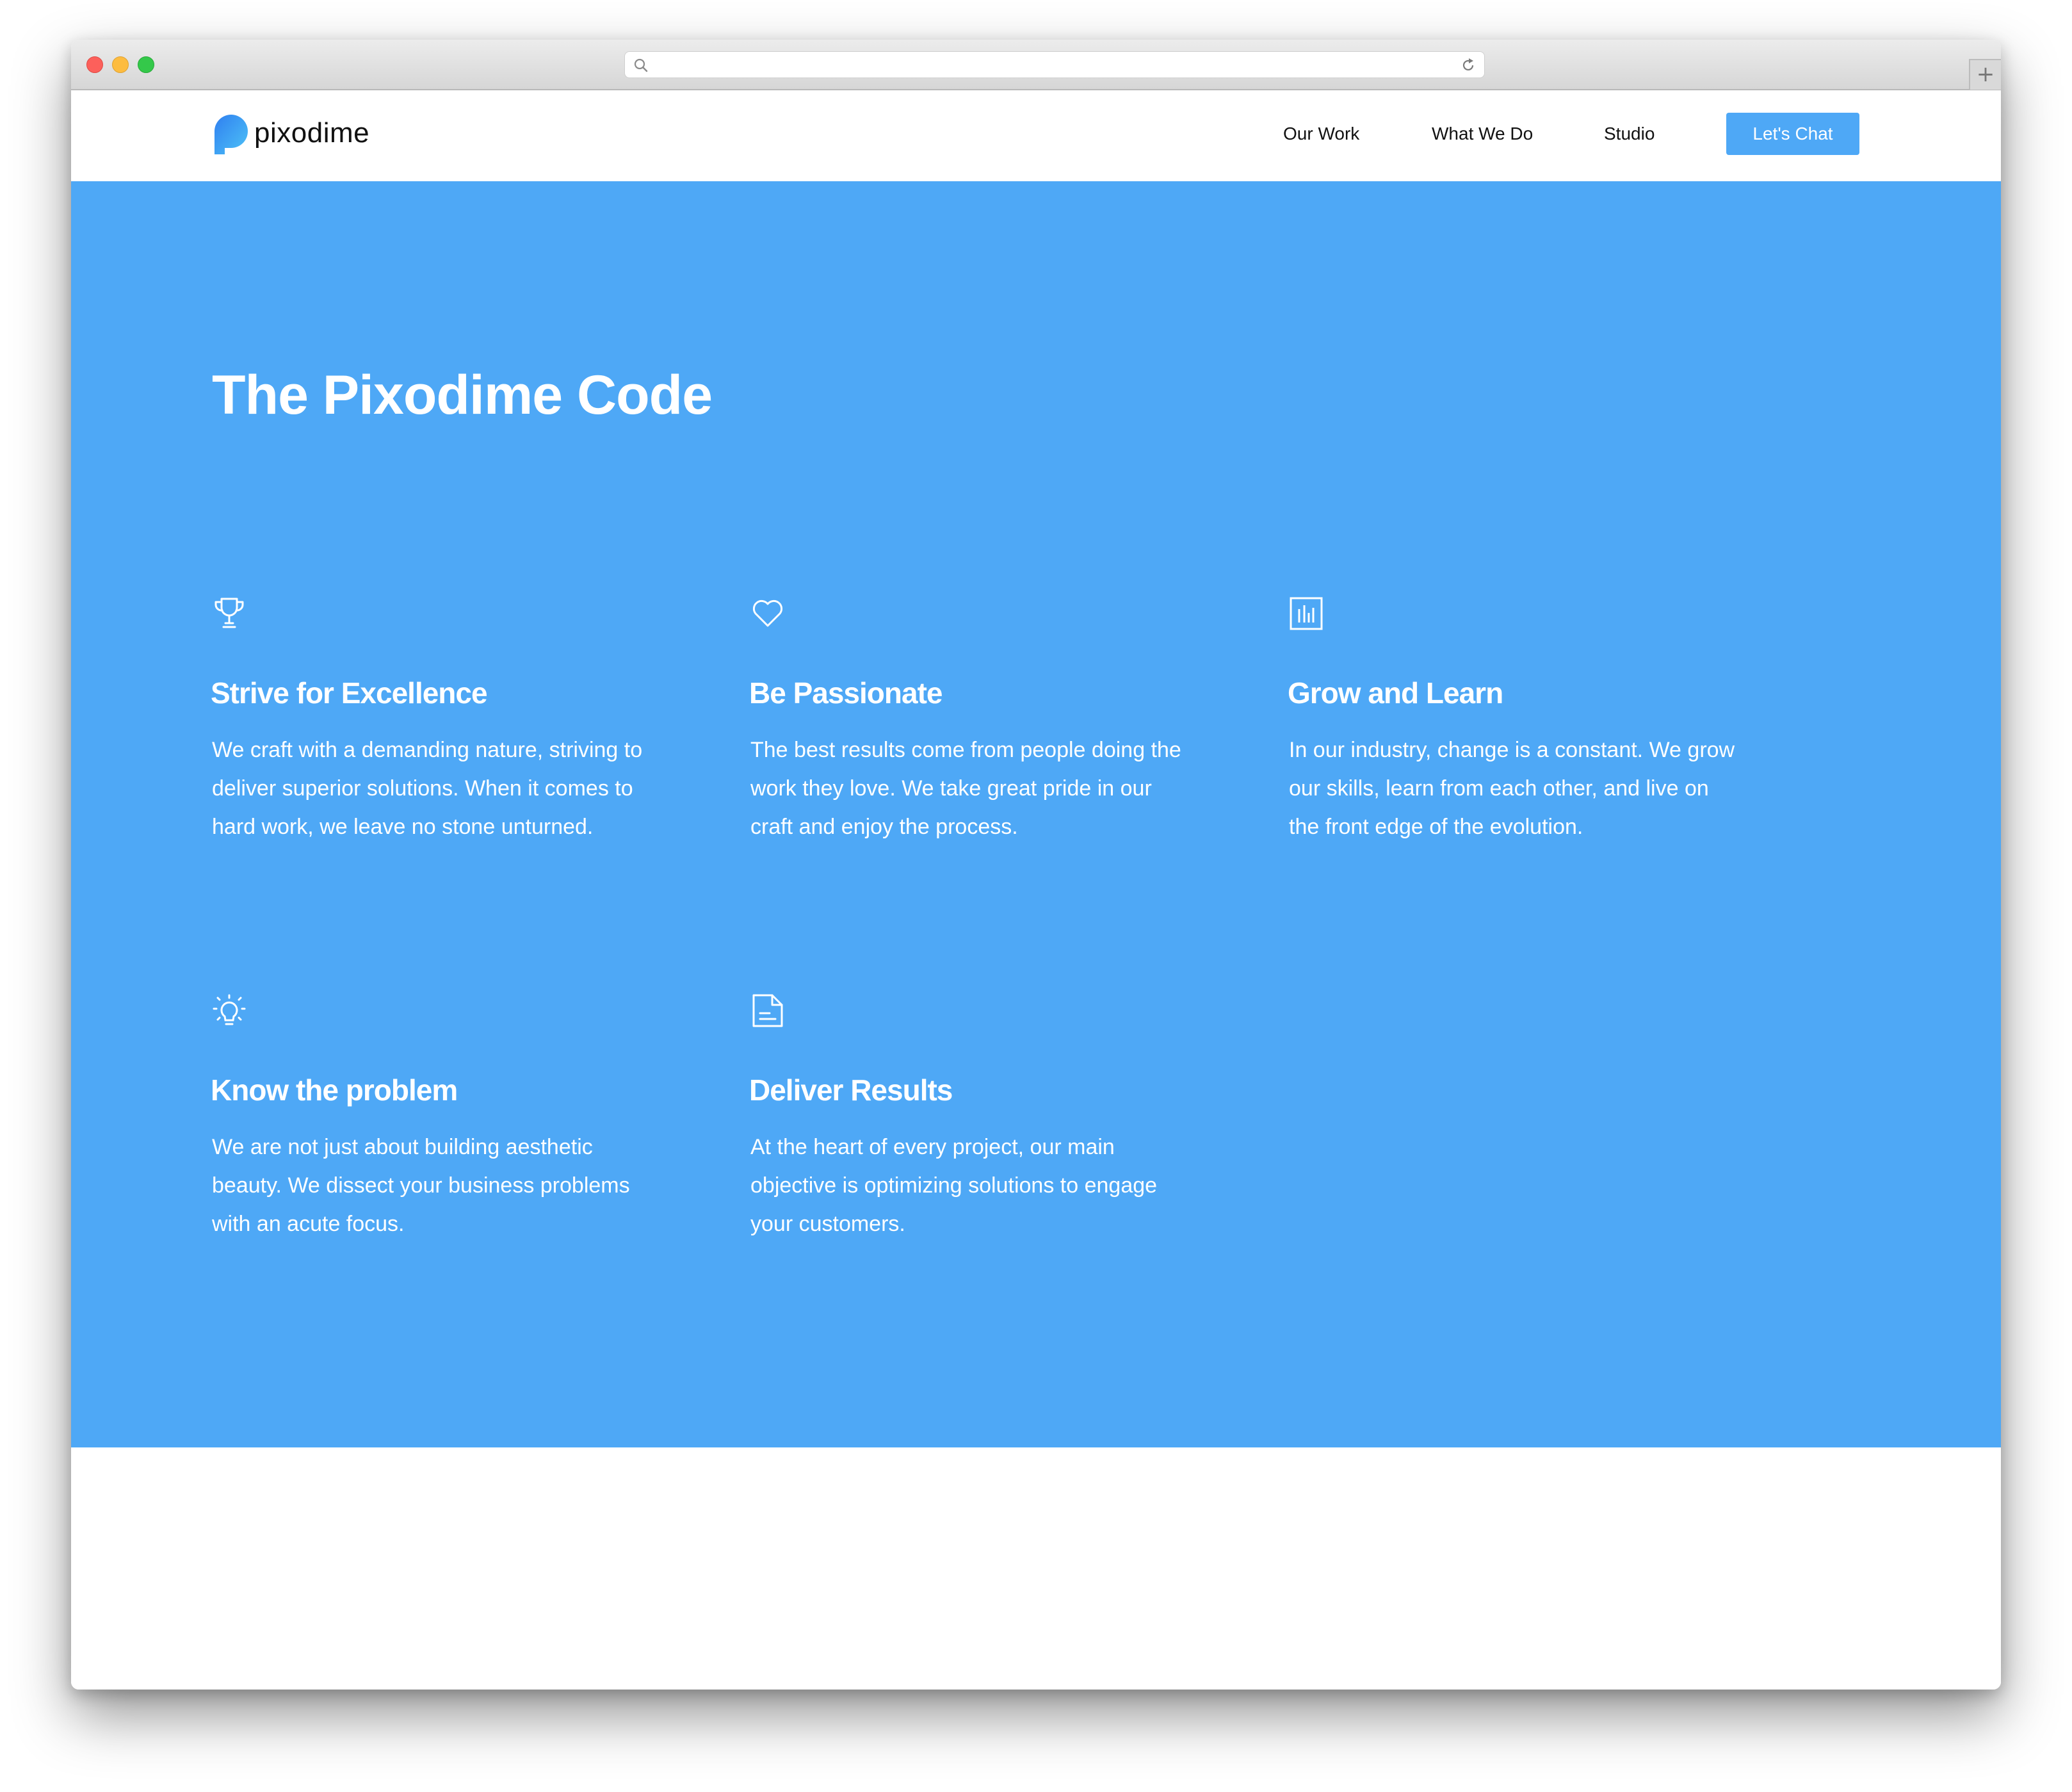  What do you see at coordinates (851, 1090) in the screenshot?
I see `value-card-title: Deliver Results` at bounding box center [851, 1090].